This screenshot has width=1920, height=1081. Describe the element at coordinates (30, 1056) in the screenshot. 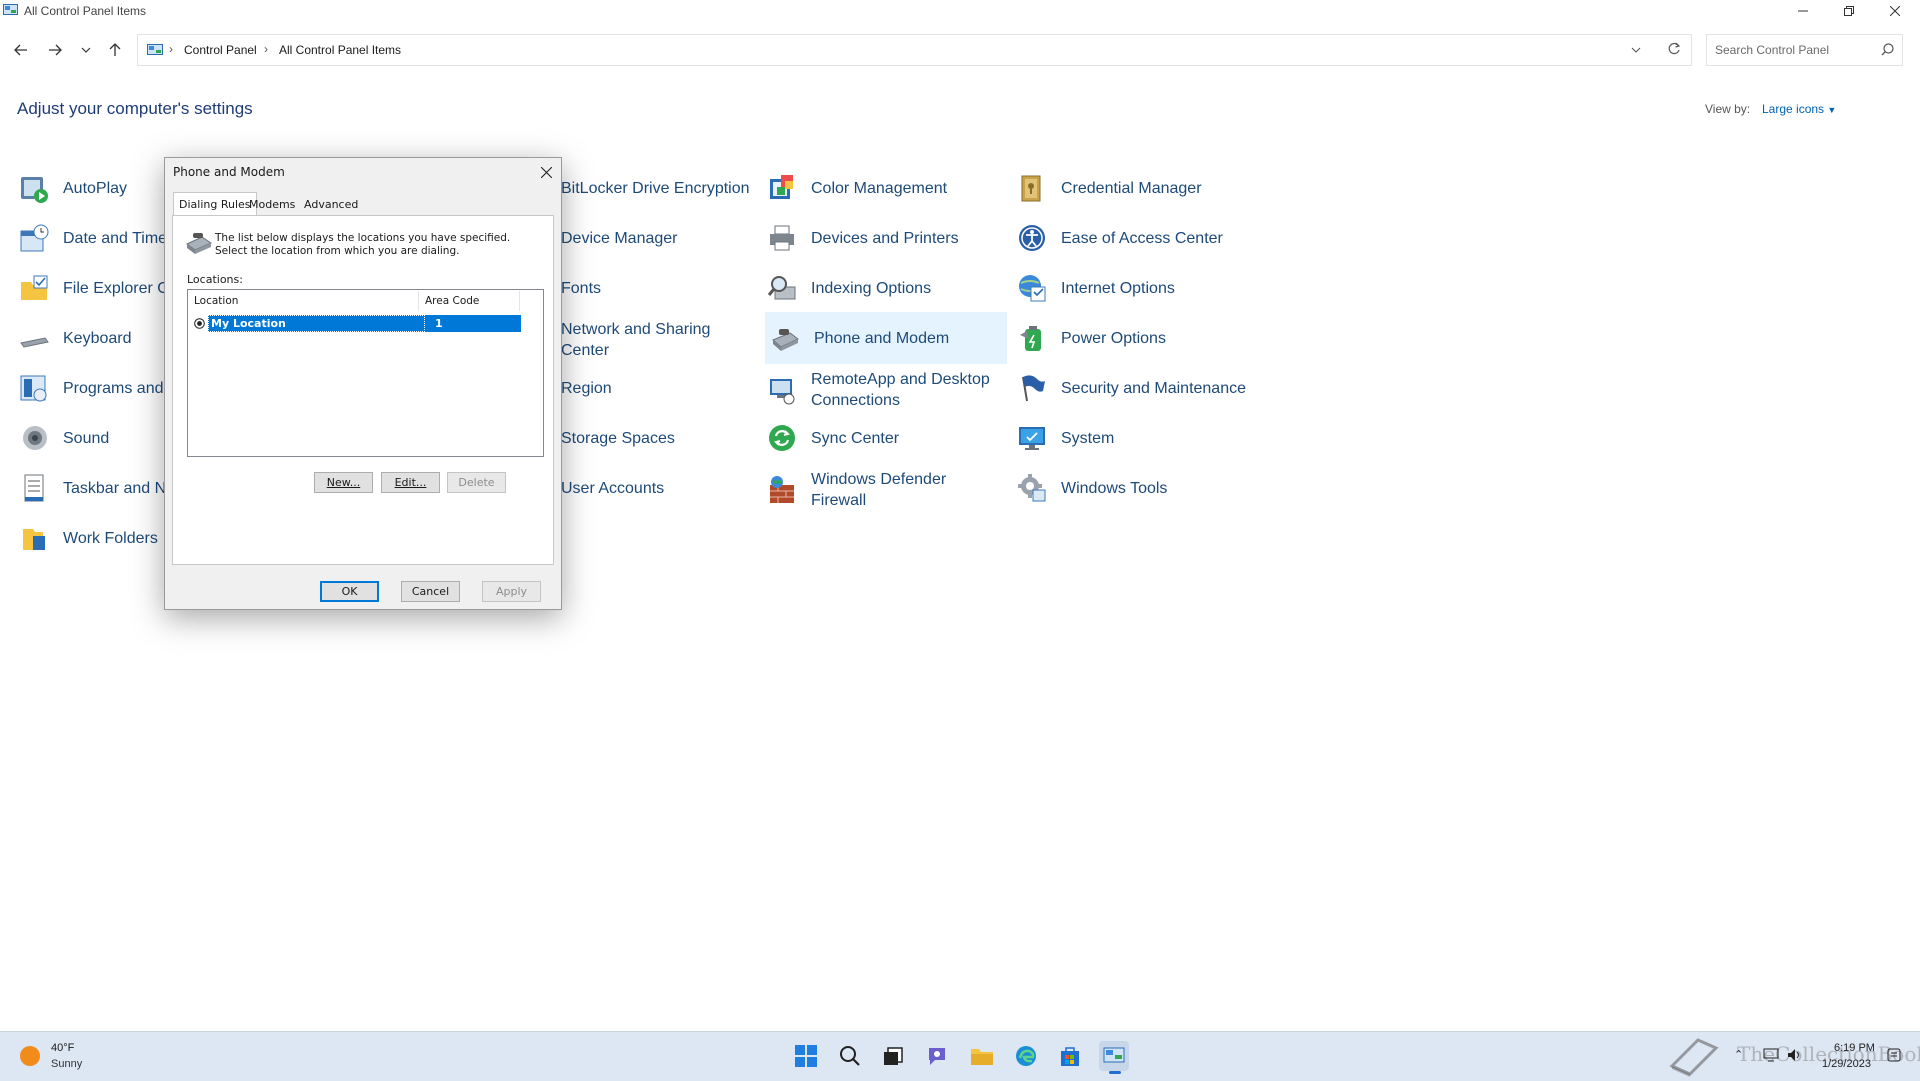

I see `sun-icon` at that location.